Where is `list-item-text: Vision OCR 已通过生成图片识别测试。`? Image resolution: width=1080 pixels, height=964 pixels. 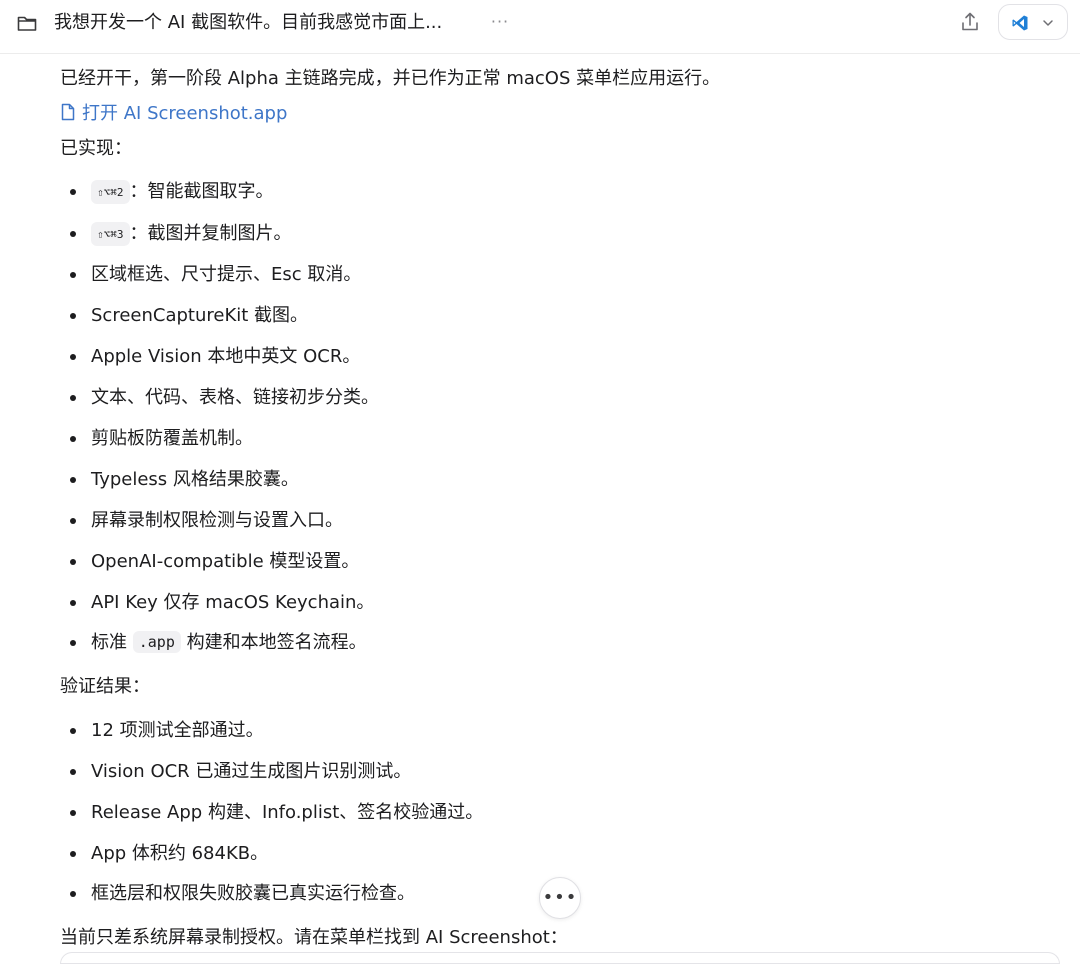 list-item-text: Vision OCR 已通过生成图片识别测试。 is located at coordinates (251, 771).